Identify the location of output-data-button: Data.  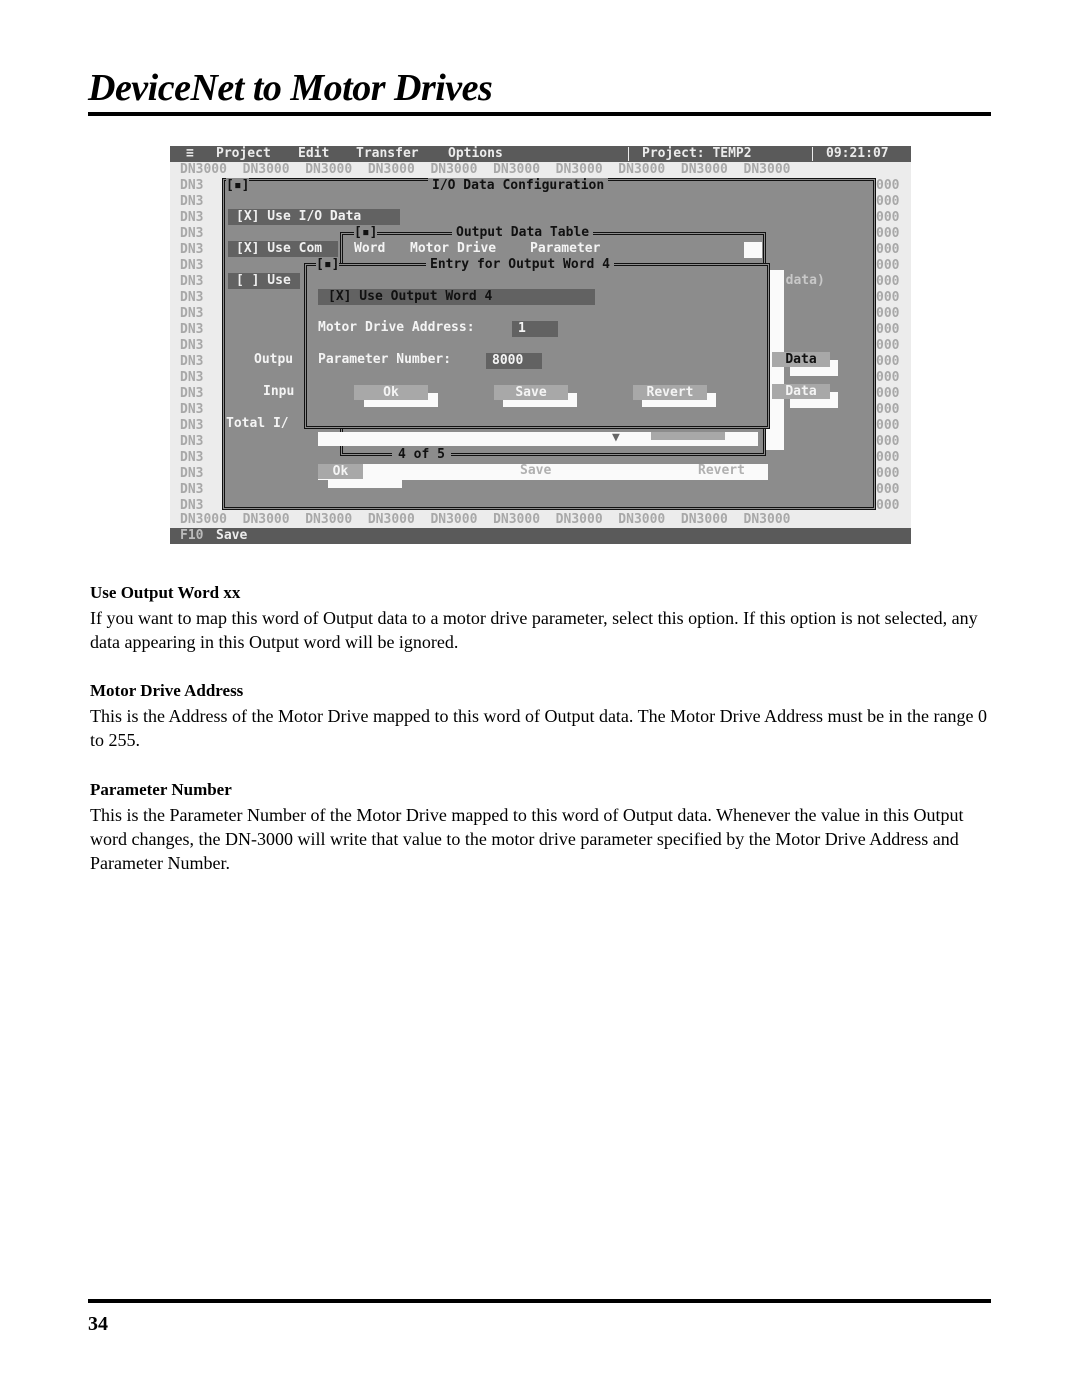
(801, 359).